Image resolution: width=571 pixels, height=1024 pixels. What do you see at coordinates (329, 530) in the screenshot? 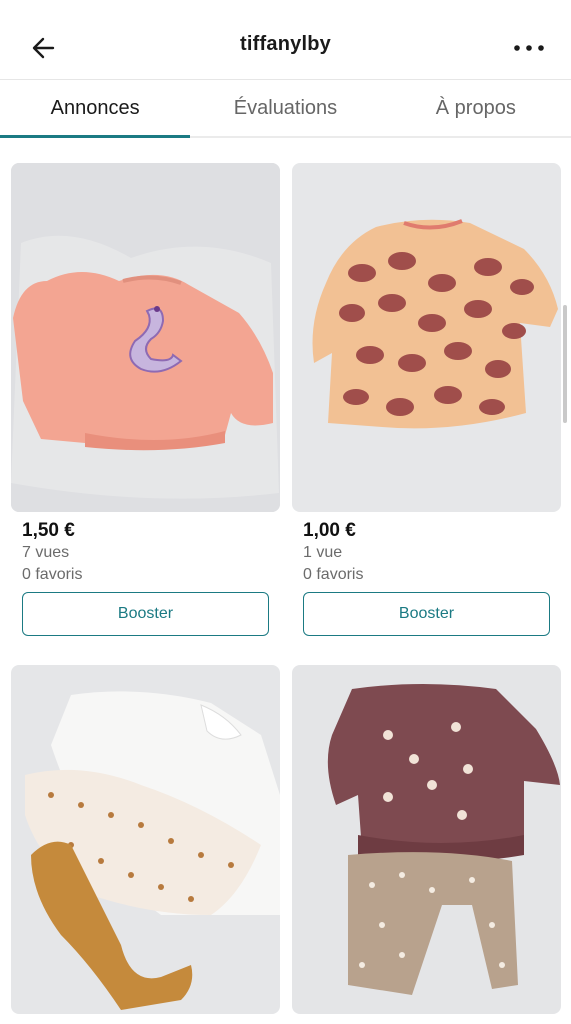
I see `listing-price: 1,00 €` at bounding box center [329, 530].